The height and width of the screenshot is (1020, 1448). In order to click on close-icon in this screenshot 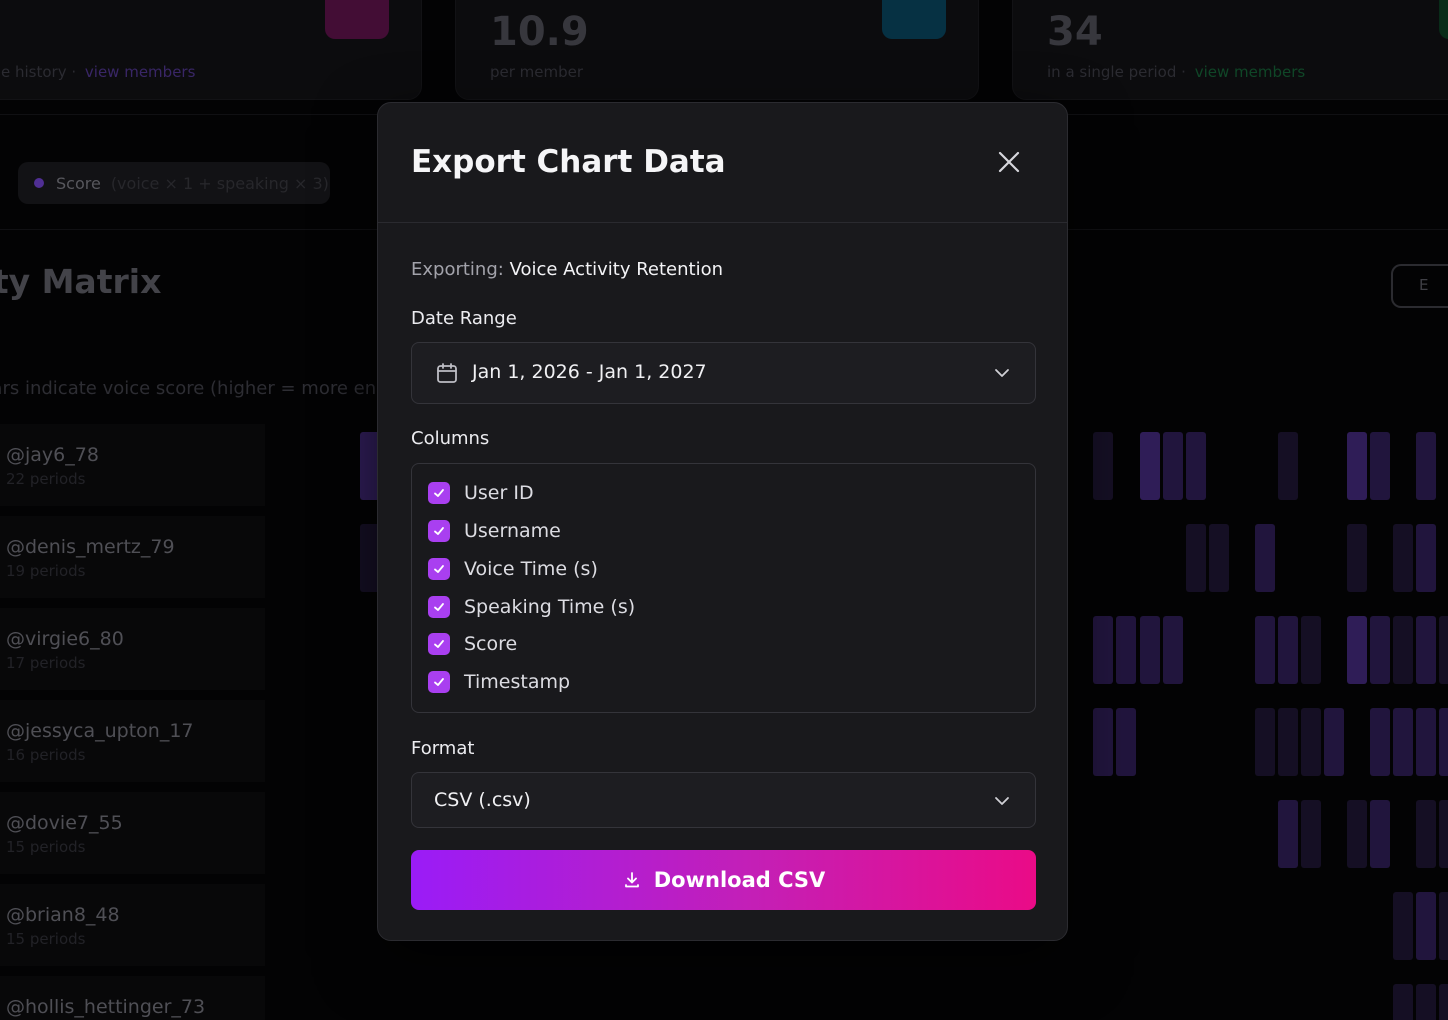, I will do `click(1009, 162)`.